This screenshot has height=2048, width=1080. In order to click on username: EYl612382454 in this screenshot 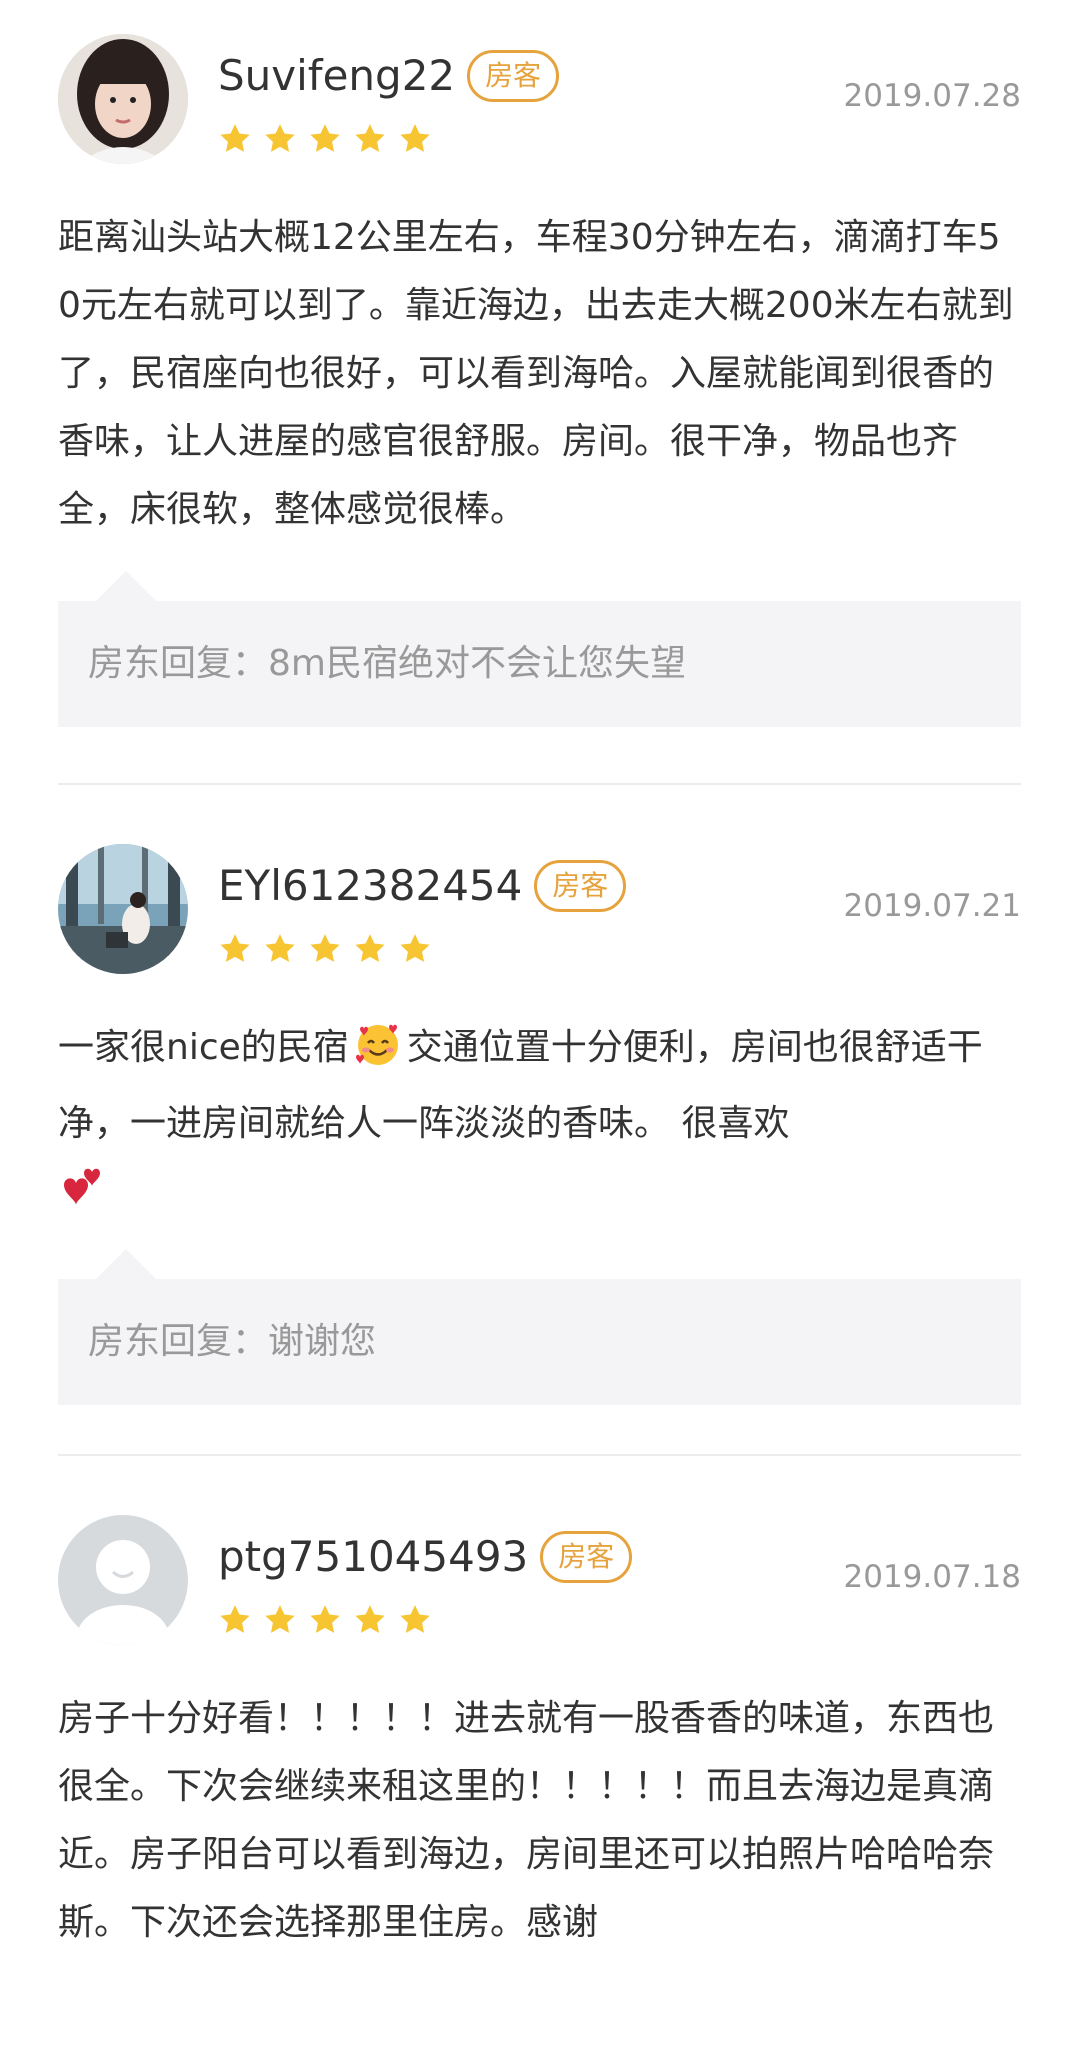, I will do `click(370, 886)`.